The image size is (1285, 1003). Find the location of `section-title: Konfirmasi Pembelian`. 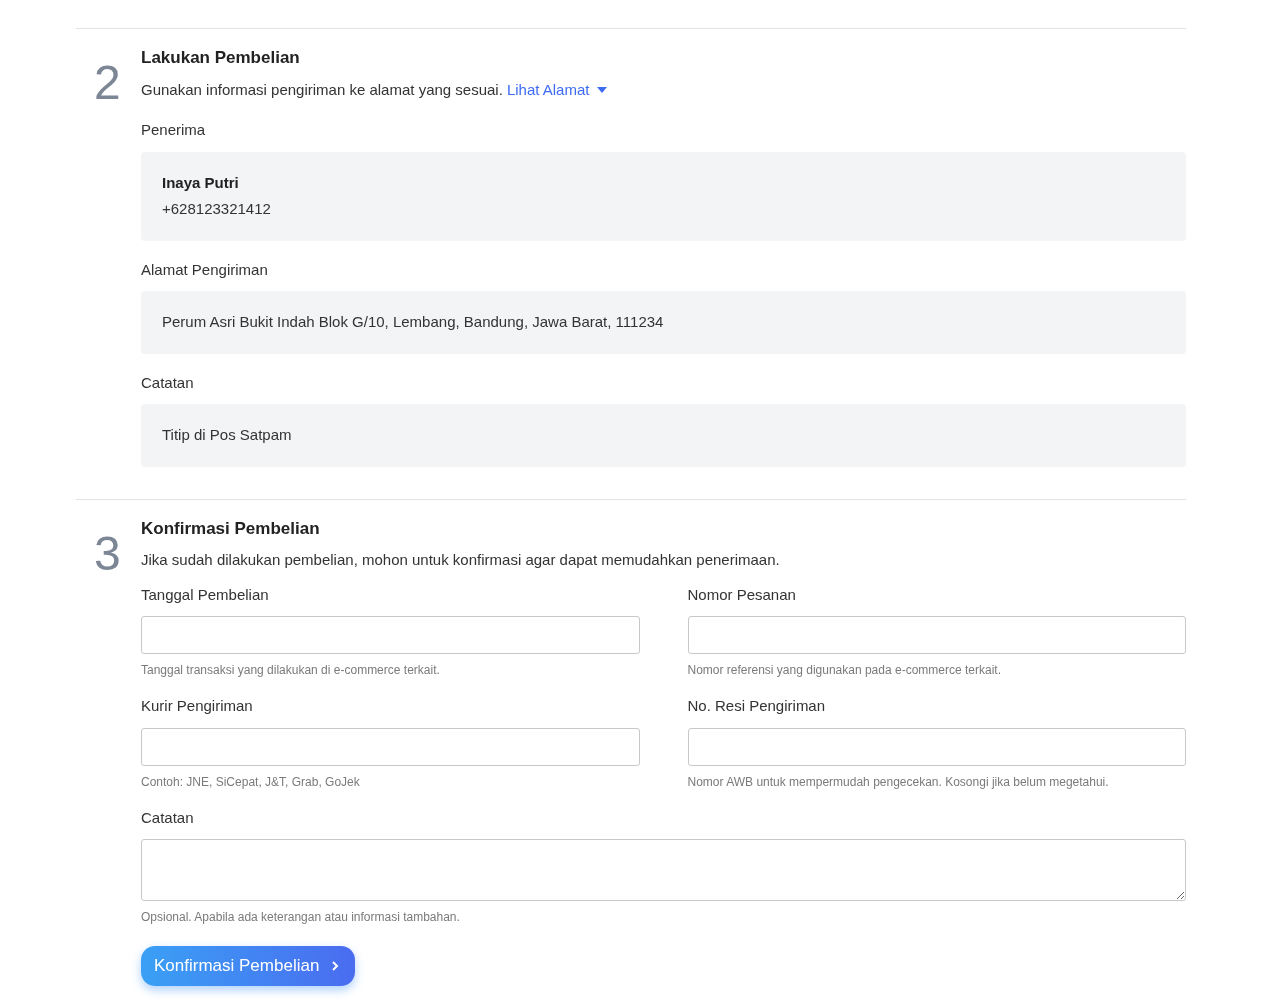

section-title: Konfirmasi Pembelian is located at coordinates (231, 528).